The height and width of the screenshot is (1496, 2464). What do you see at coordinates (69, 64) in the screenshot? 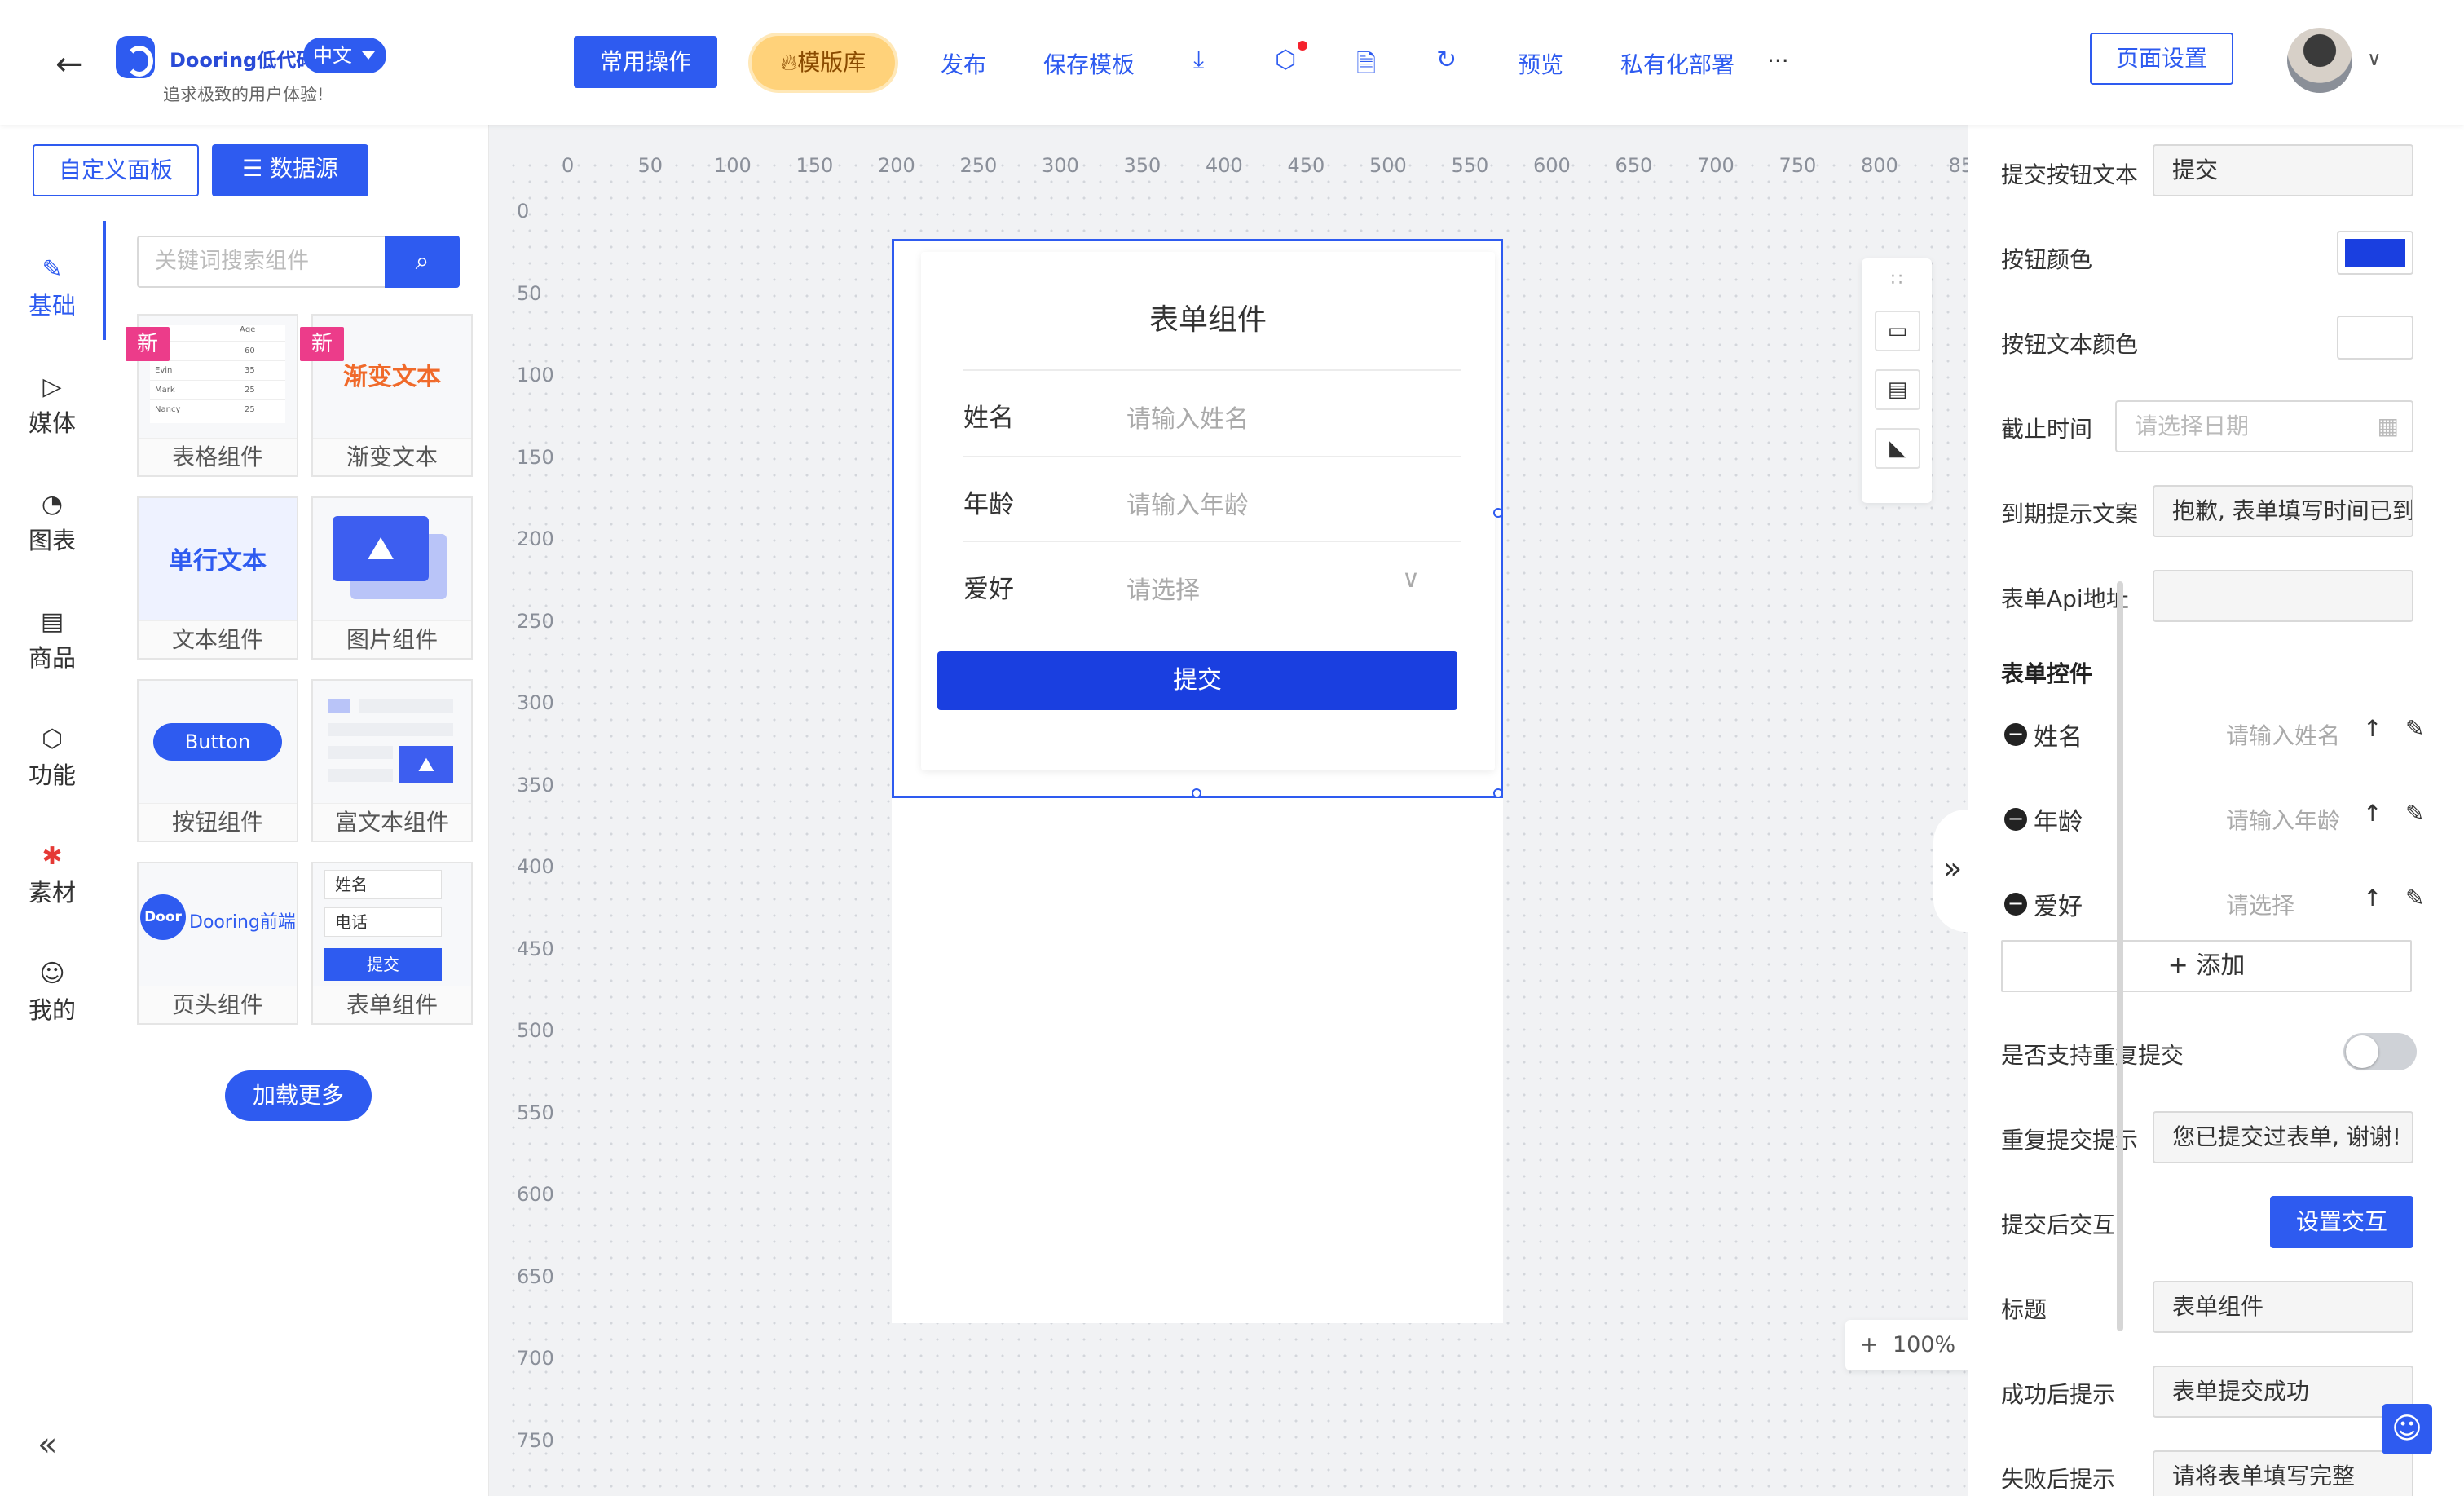
I see `back-arrow-icon: ←` at bounding box center [69, 64].